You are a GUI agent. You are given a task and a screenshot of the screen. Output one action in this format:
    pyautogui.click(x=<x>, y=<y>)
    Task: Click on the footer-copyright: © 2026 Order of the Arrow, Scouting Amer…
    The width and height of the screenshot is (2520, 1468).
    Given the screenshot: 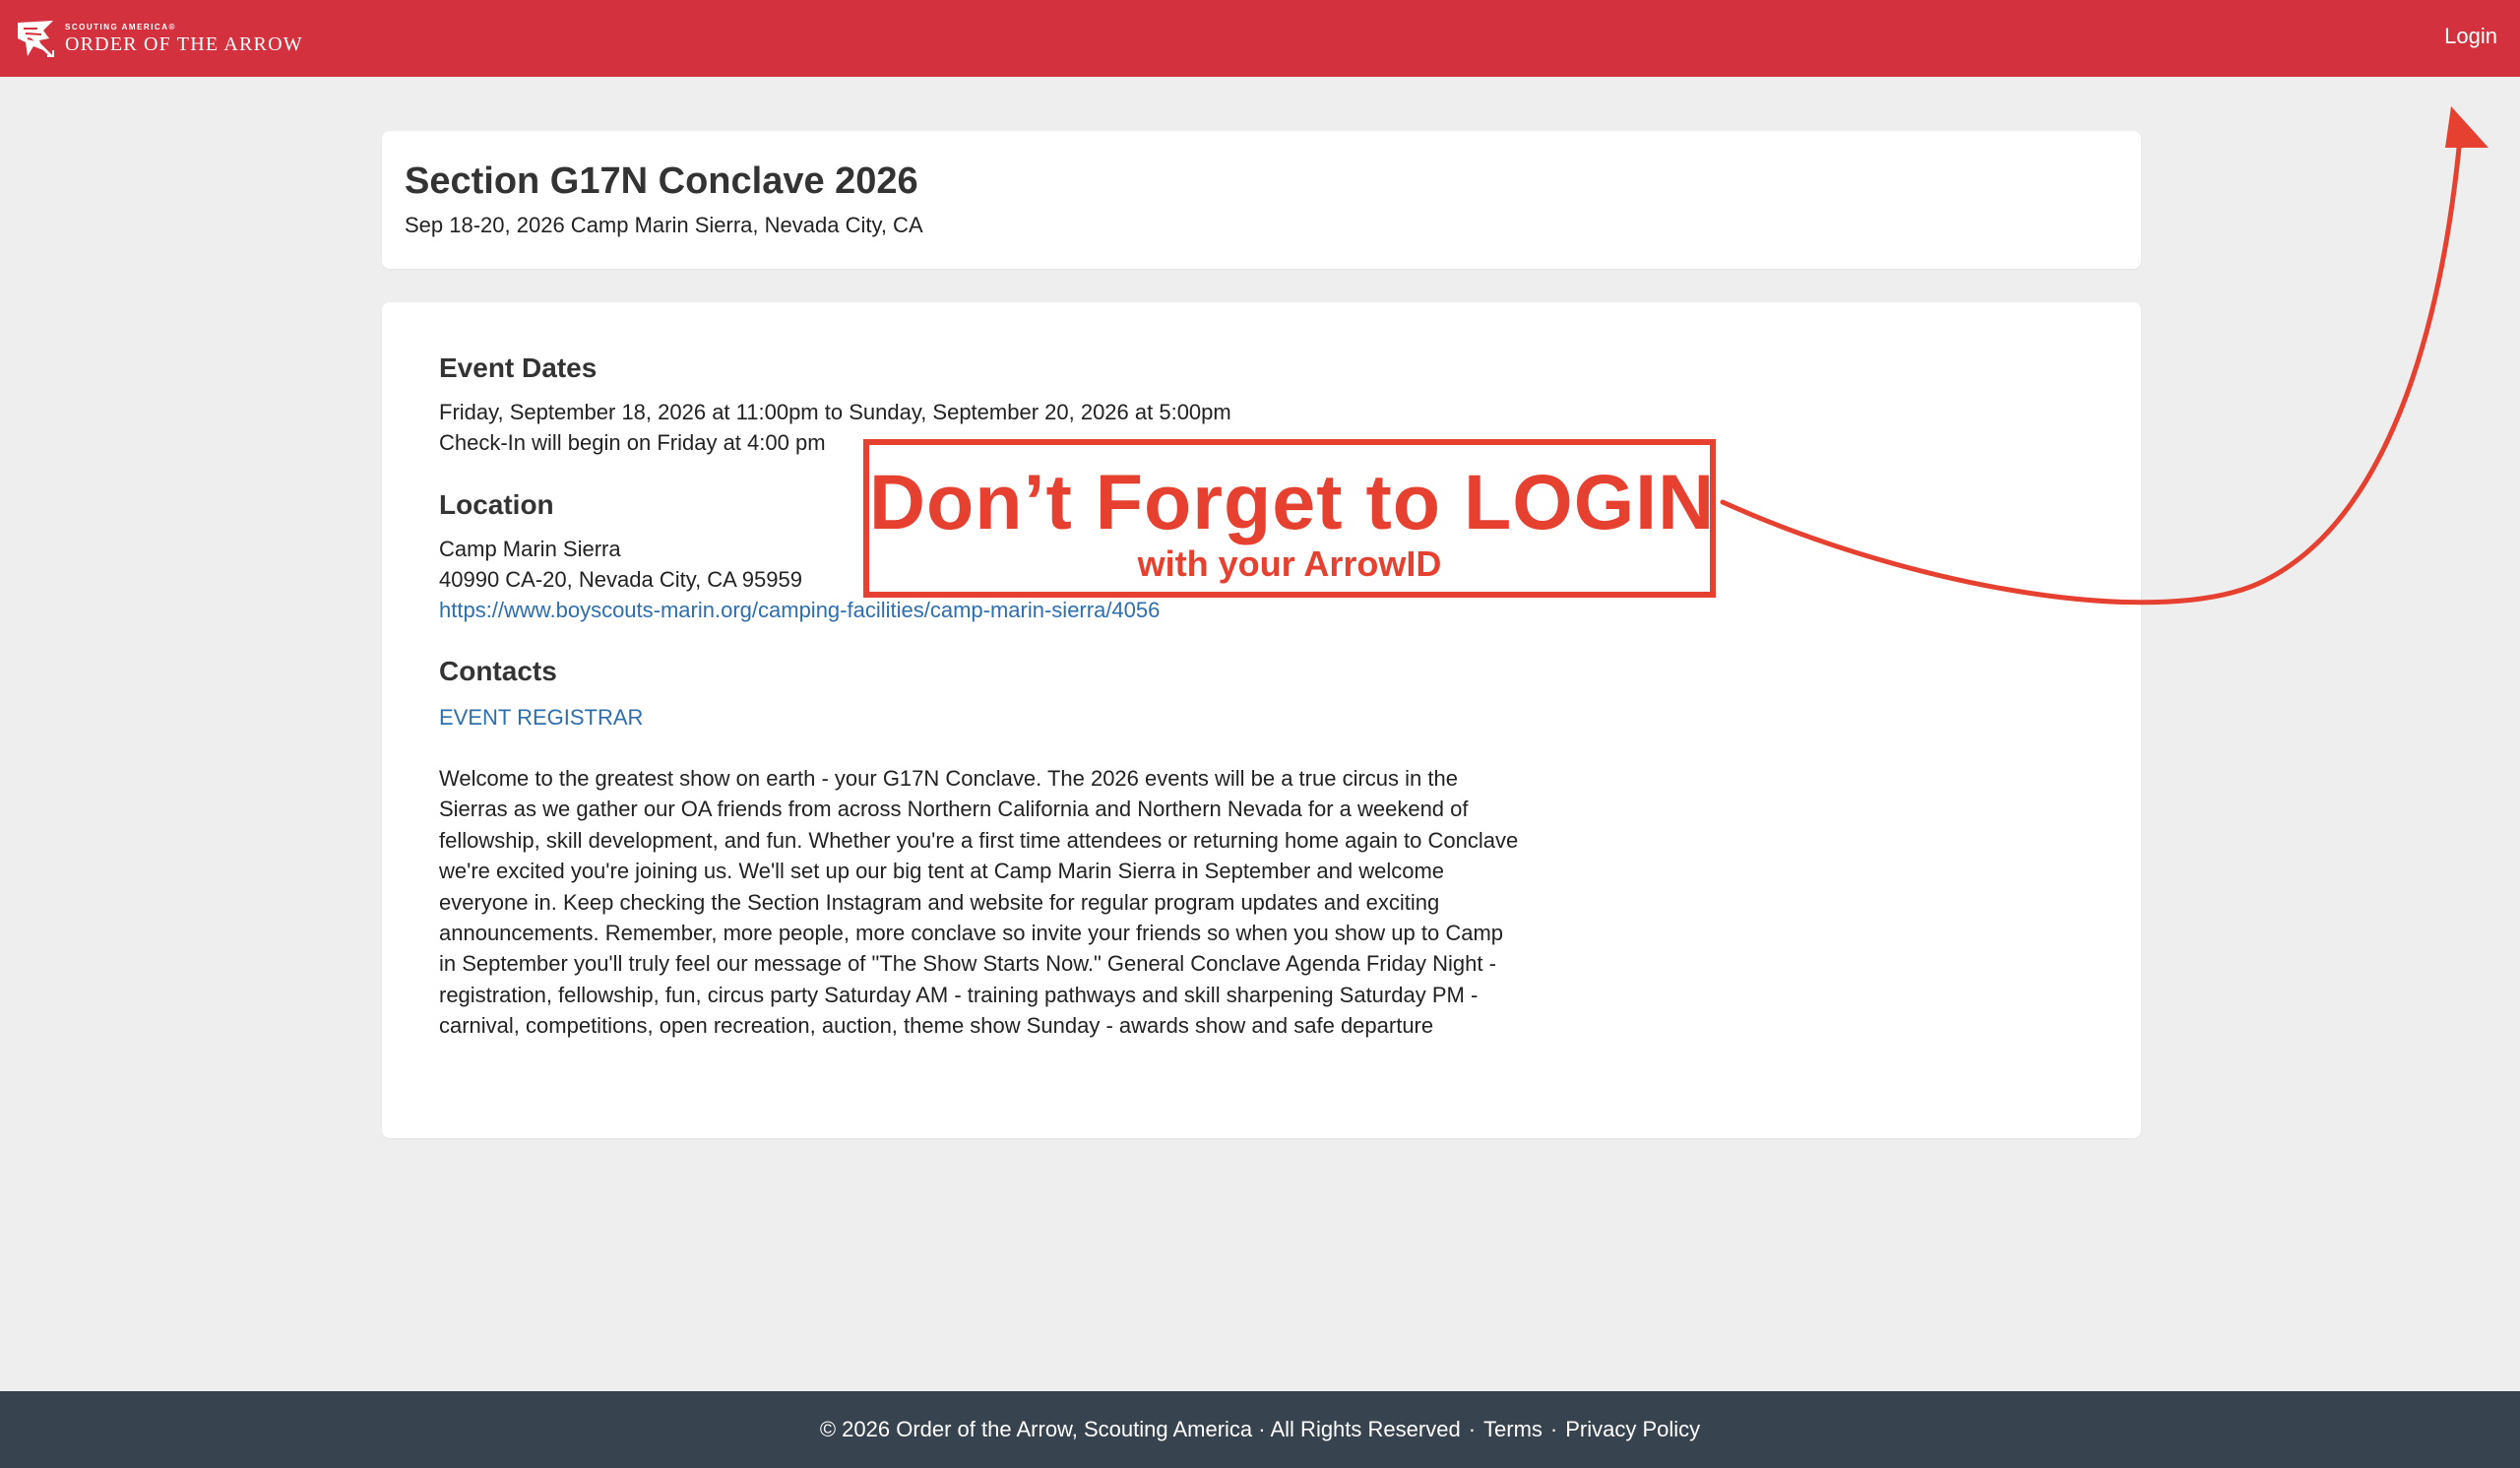 What is the action you would take?
    pyautogui.click(x=1140, y=1429)
    